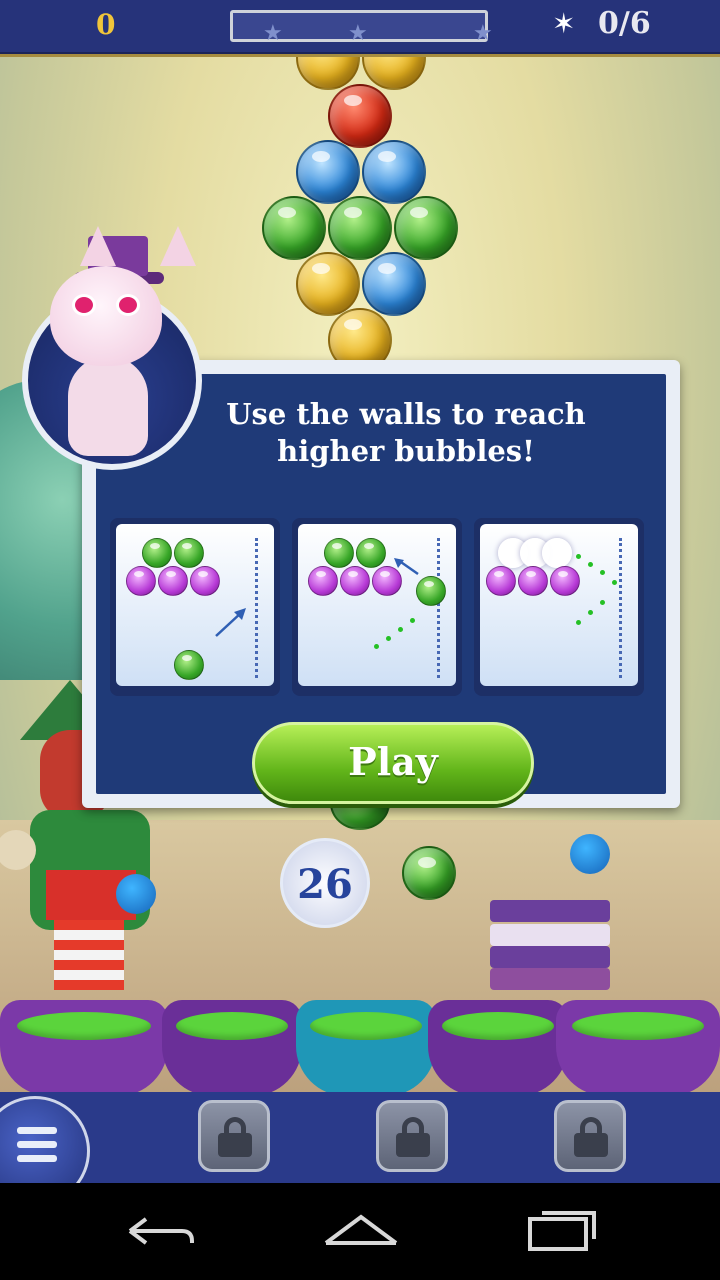 This screenshot has width=720, height=1280. I want to click on home-icon, so click(361, 1229).